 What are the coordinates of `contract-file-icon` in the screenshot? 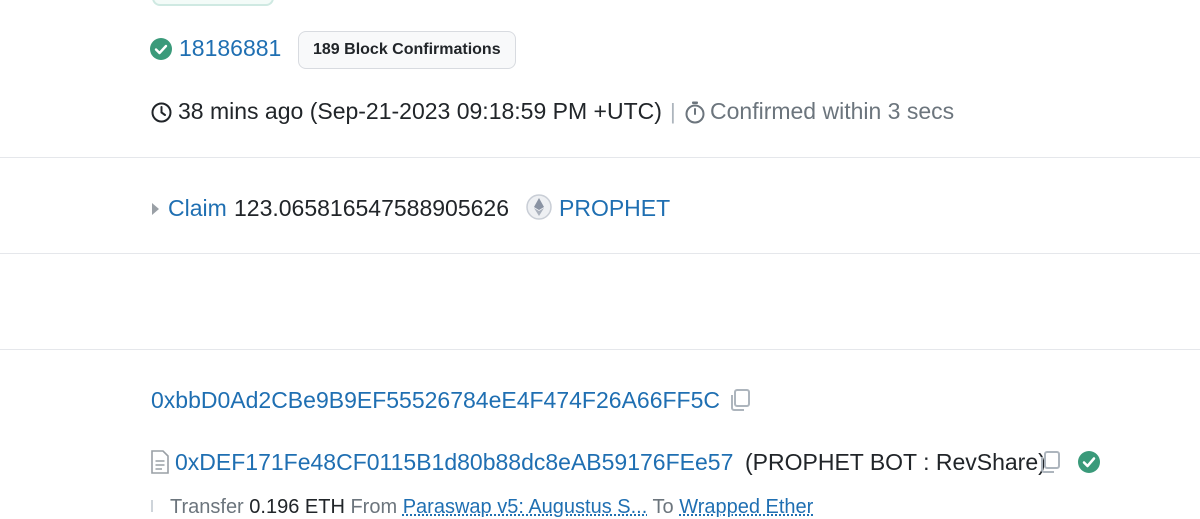 It's located at (160, 462).